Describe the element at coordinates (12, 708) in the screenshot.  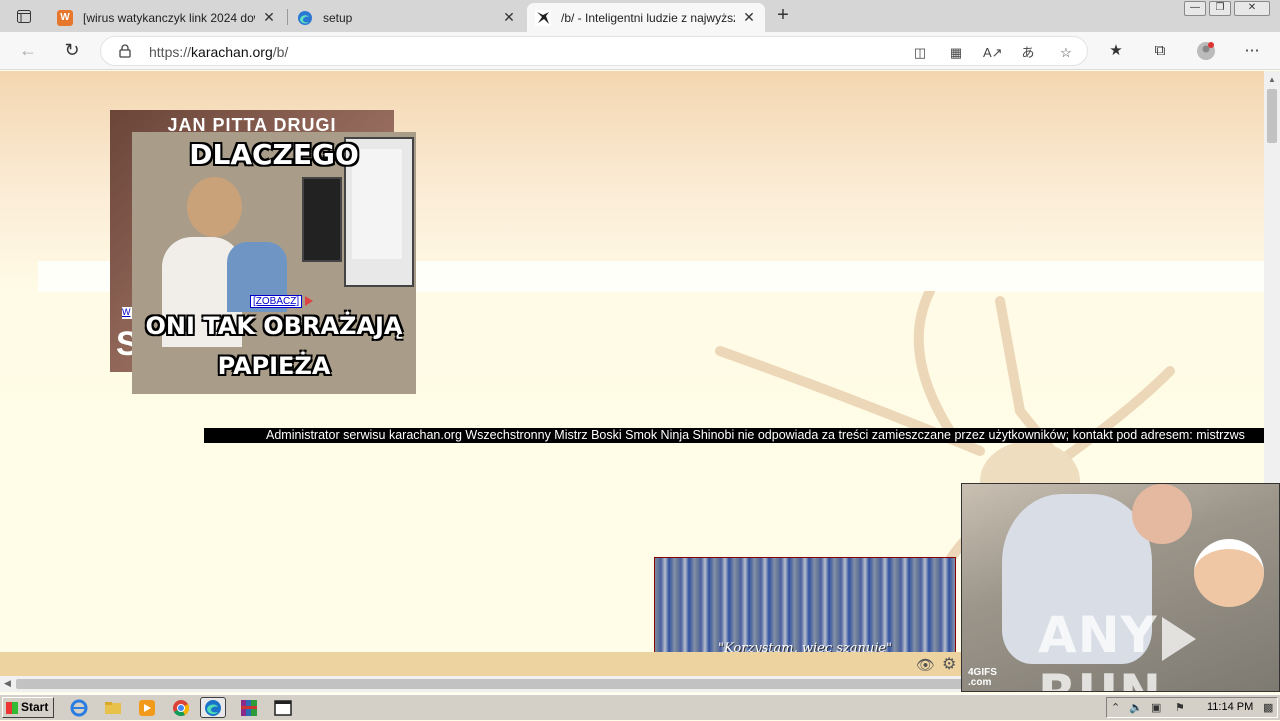
I see `windows-logo-icon` at that location.